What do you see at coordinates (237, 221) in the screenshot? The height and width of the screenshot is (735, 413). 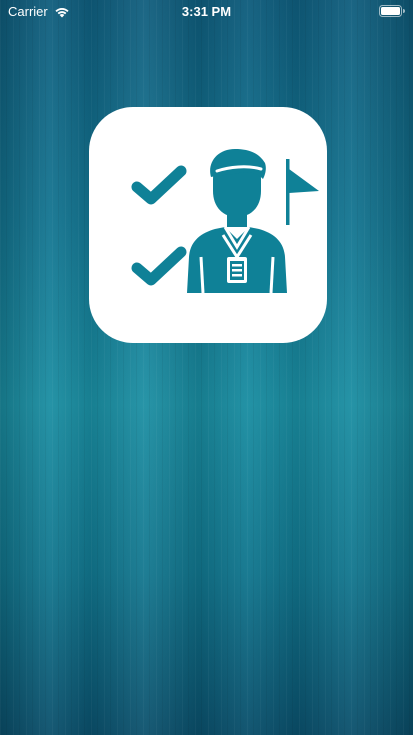 I see `referee-figure-icon` at bounding box center [237, 221].